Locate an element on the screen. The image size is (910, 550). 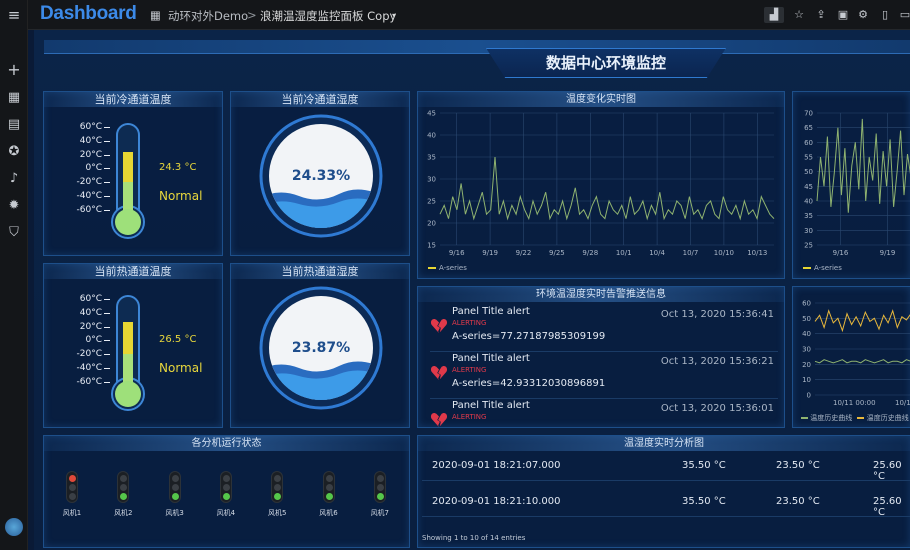
table-cell: 25.60 °C is located at coordinates (887, 471).